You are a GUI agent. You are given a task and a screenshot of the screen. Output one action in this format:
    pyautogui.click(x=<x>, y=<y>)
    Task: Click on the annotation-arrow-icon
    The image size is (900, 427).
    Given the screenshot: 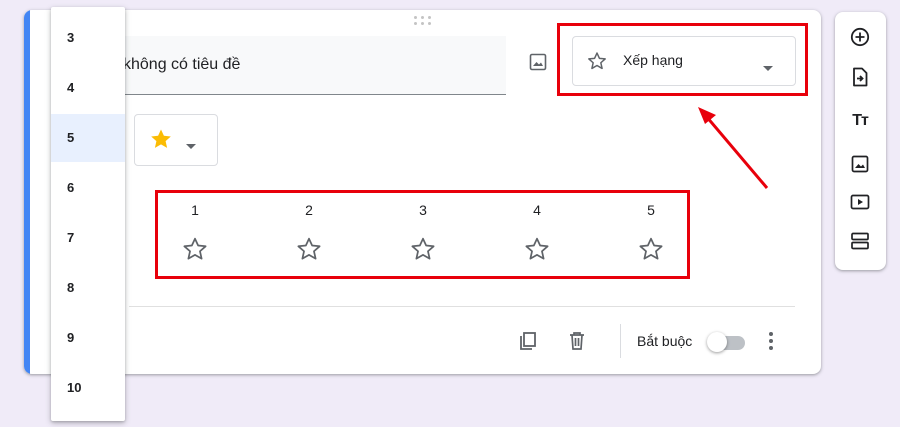 What is the action you would take?
    pyautogui.click(x=733, y=148)
    